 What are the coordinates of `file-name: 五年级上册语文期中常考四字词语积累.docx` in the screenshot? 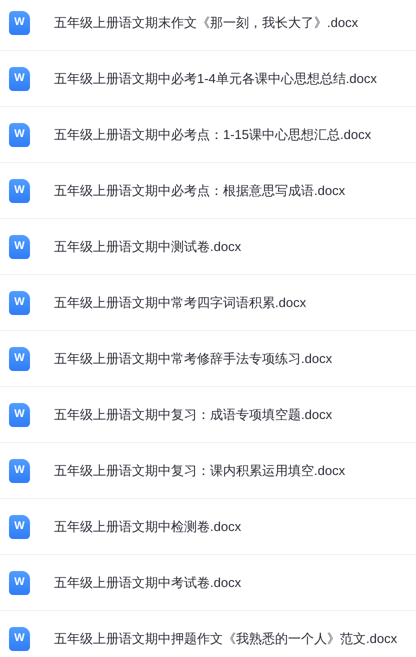 It's located at (180, 302).